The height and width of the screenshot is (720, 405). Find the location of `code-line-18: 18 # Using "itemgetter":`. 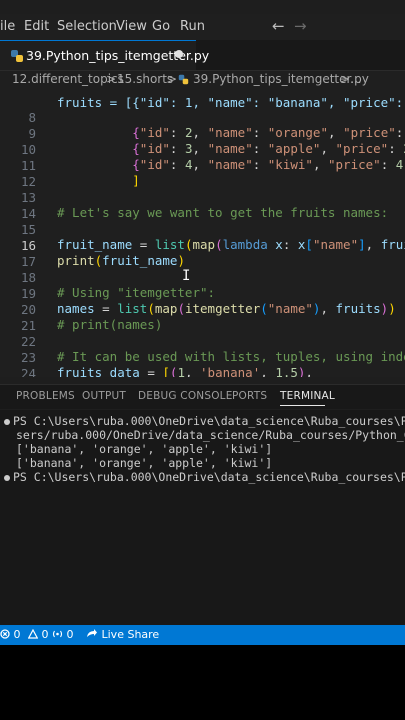

code-line-18: 18 # Using "itemgetter": is located at coordinates (202, 277).